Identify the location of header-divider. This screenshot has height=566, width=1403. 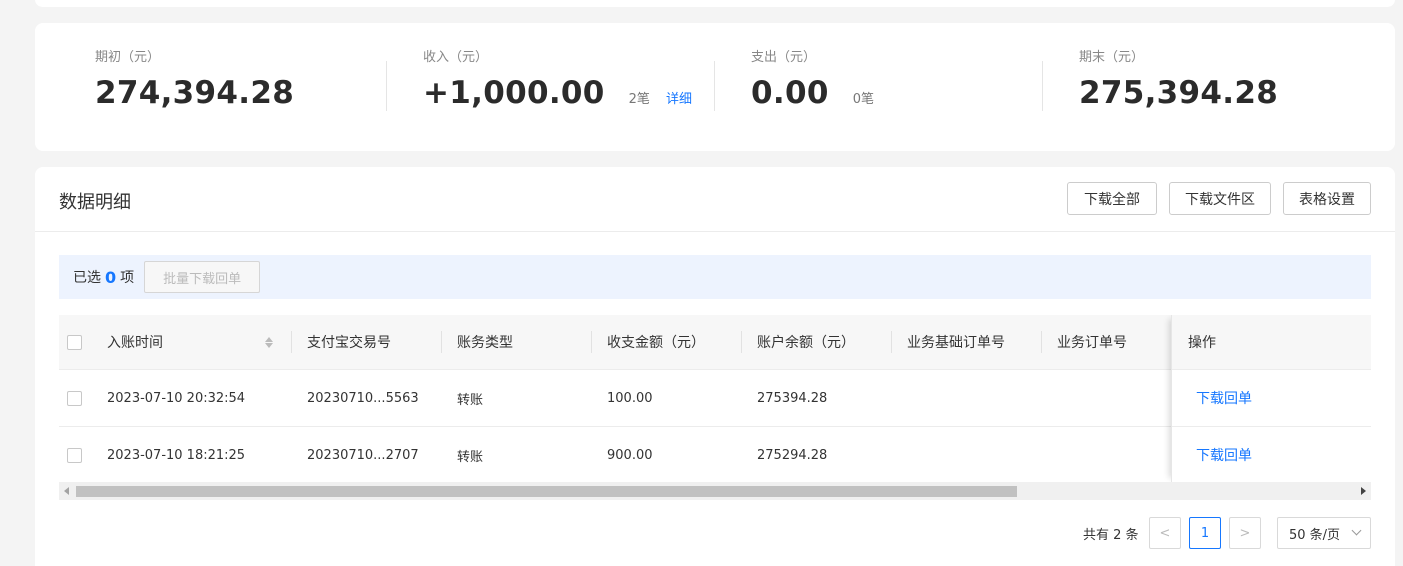
(715, 231).